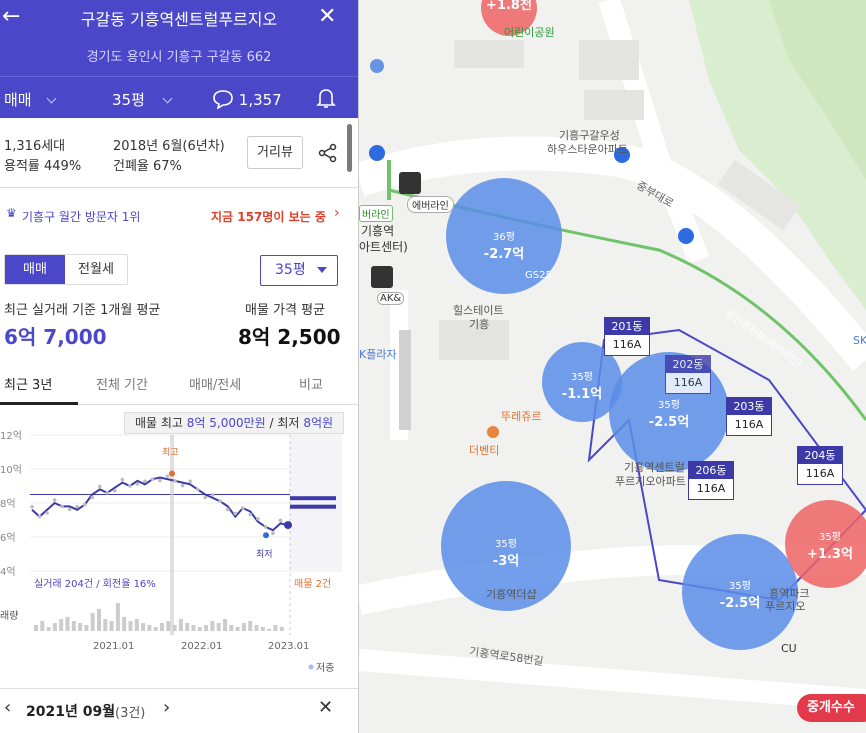 This screenshot has width=866, height=733. What do you see at coordinates (669, 413) in the screenshot?
I see `price-bubble: 35평 -2.5억` at bounding box center [669, 413].